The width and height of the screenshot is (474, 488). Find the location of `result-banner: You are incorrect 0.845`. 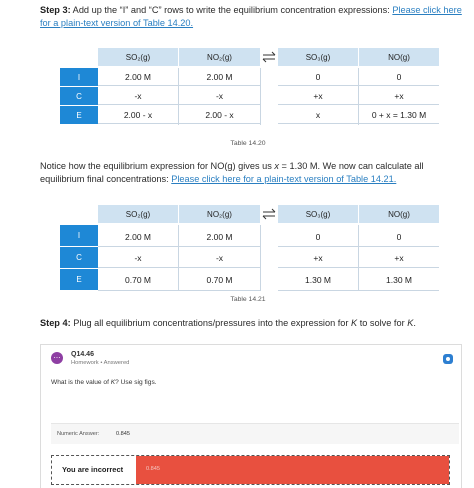

result-banner: You are incorrect 0.845 is located at coordinates (250, 470).